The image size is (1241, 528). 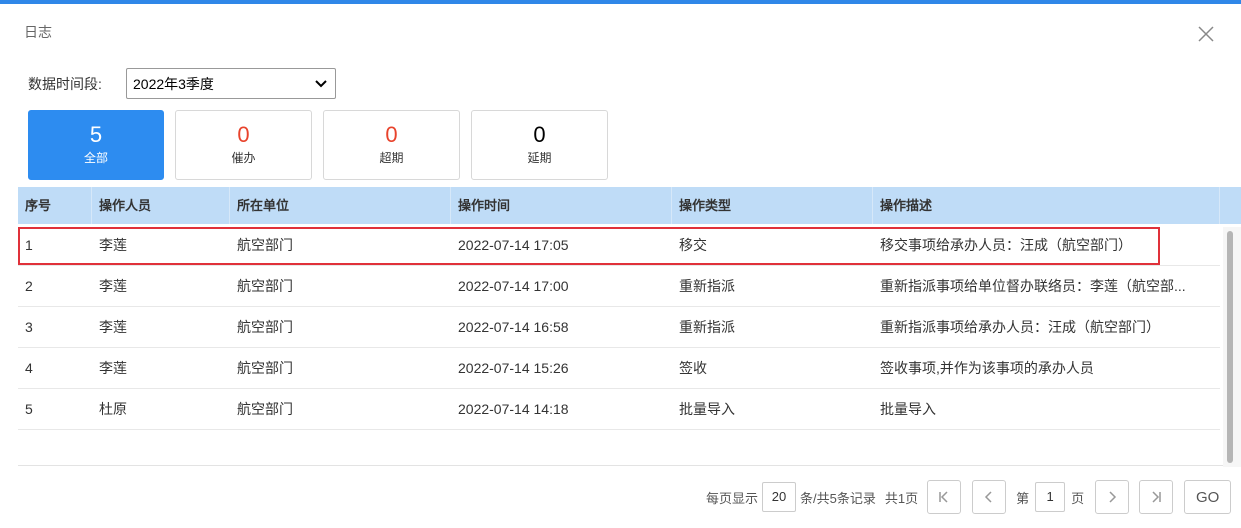 I want to click on cell-time: 2022-07-14 14:18, so click(x=513, y=409).